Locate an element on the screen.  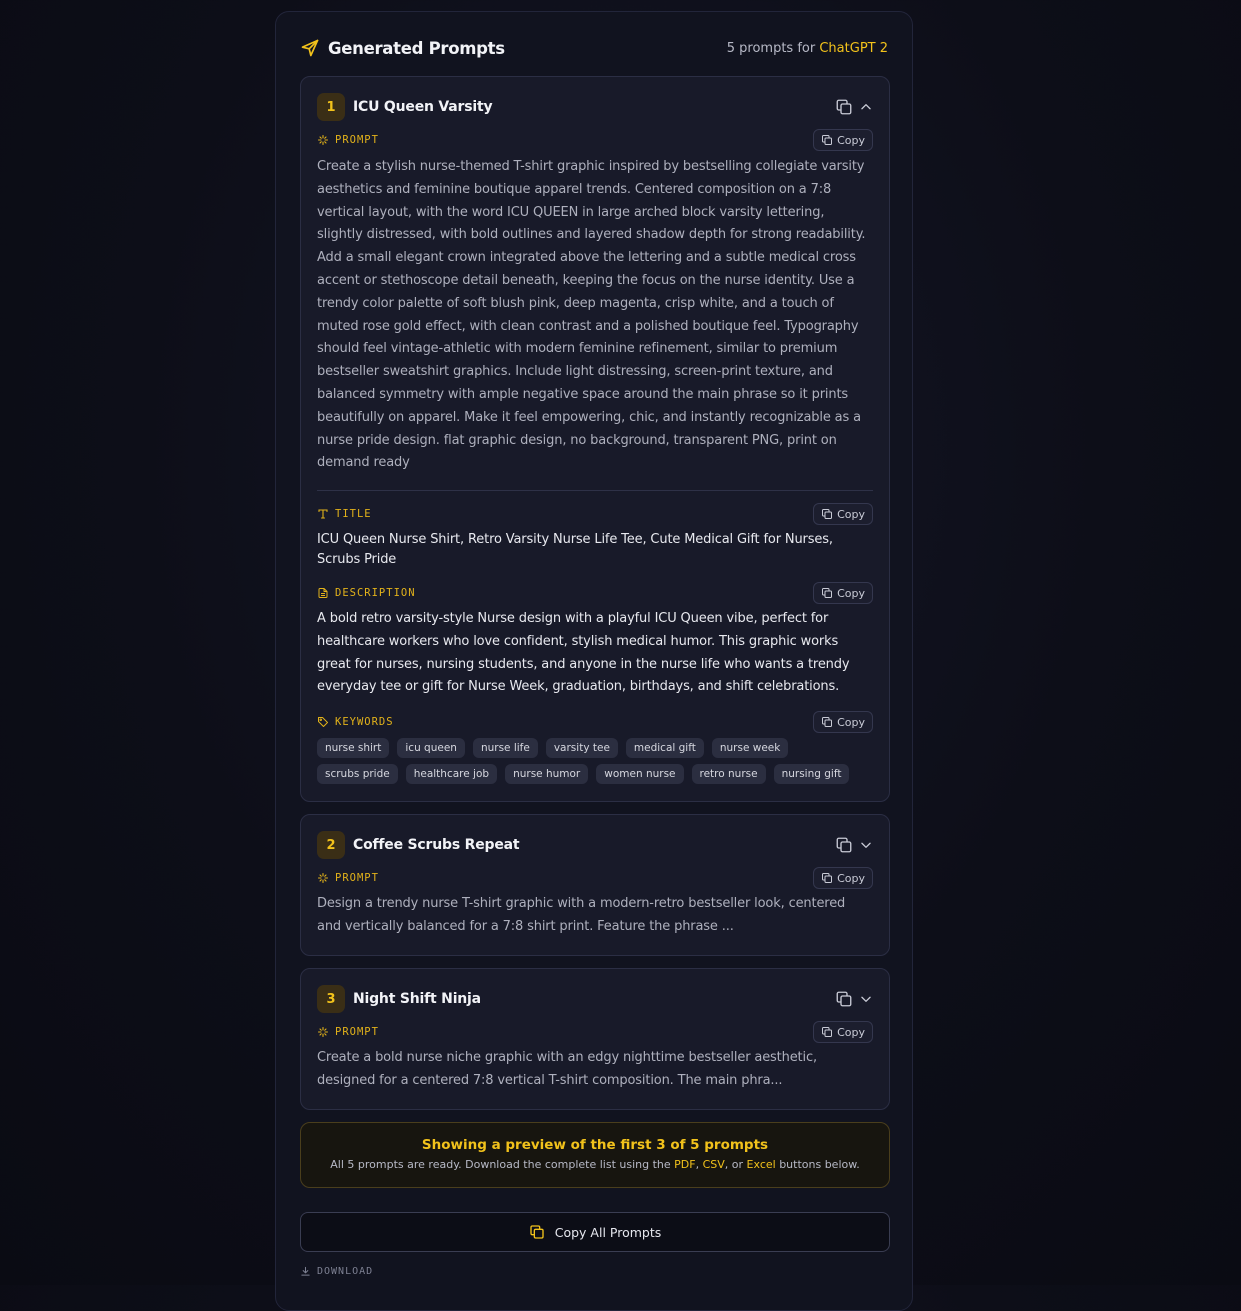
copy-all-prompts-button: Copy All Prompts is located at coordinates (595, 1232).